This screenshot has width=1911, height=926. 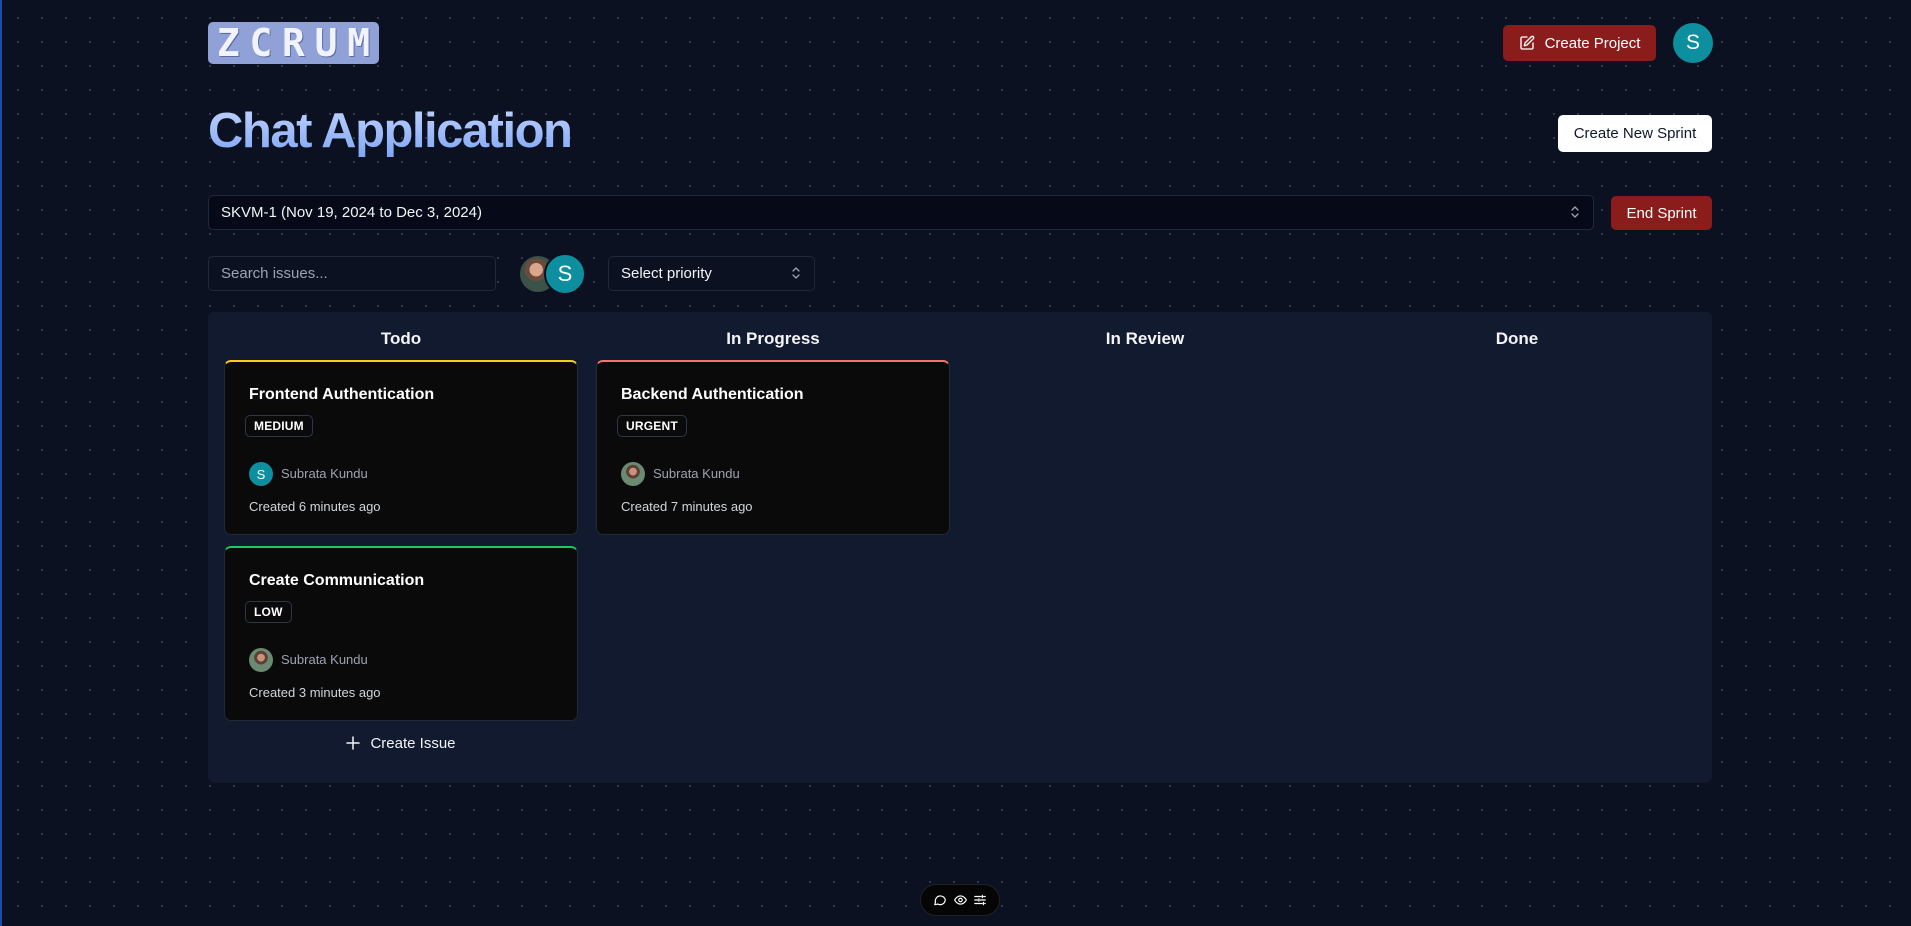 What do you see at coordinates (687, 506) in the screenshot?
I see `created-time: Created 7 minutes ago` at bounding box center [687, 506].